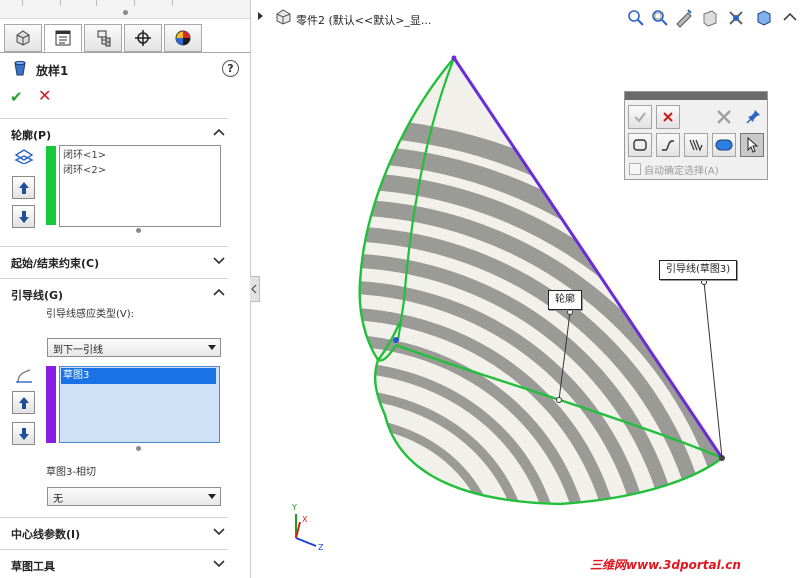 This screenshot has width=808, height=578. What do you see at coordinates (126, 70) in the screenshot?
I see `feature-title-row: 放样1 ?` at bounding box center [126, 70].